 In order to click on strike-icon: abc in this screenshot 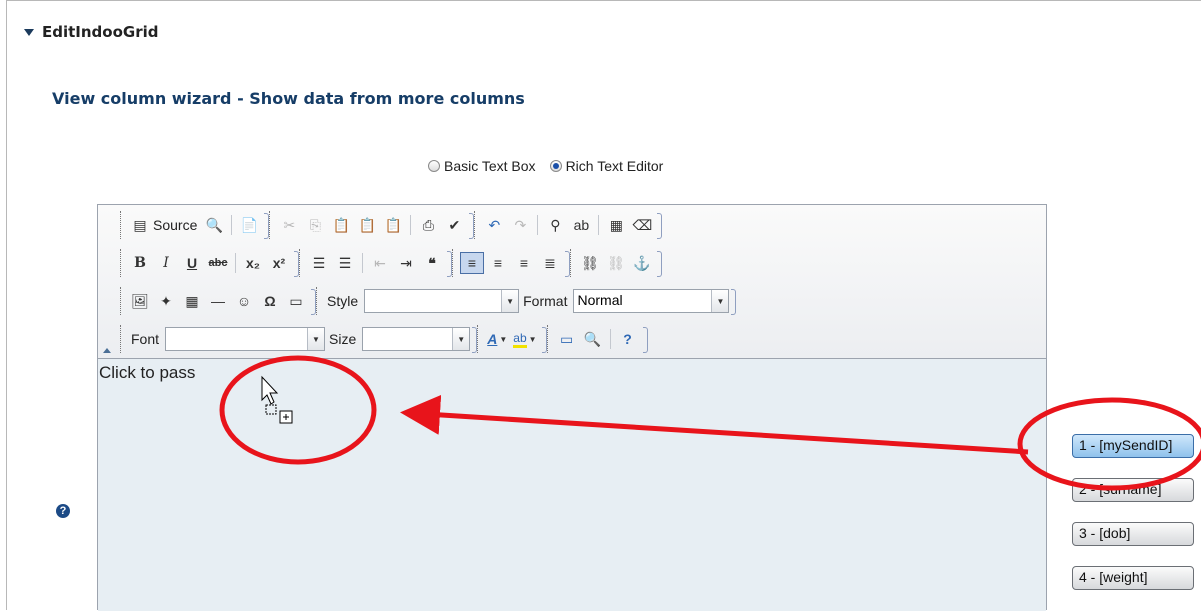, I will do `click(218, 263)`.